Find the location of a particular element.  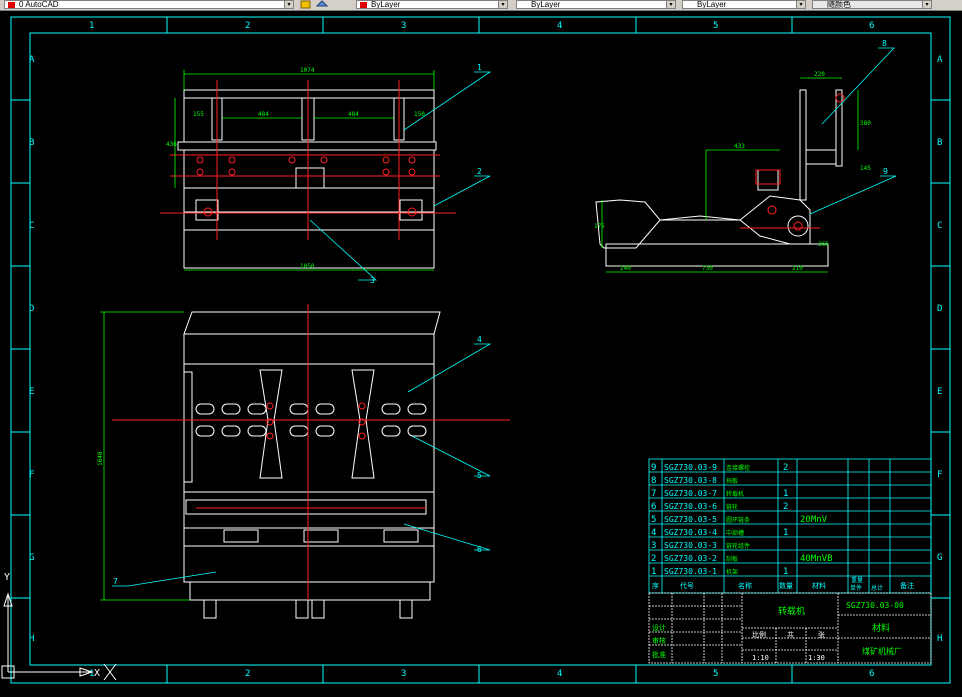

zone-row-e-left: E is located at coordinates (31, 392).